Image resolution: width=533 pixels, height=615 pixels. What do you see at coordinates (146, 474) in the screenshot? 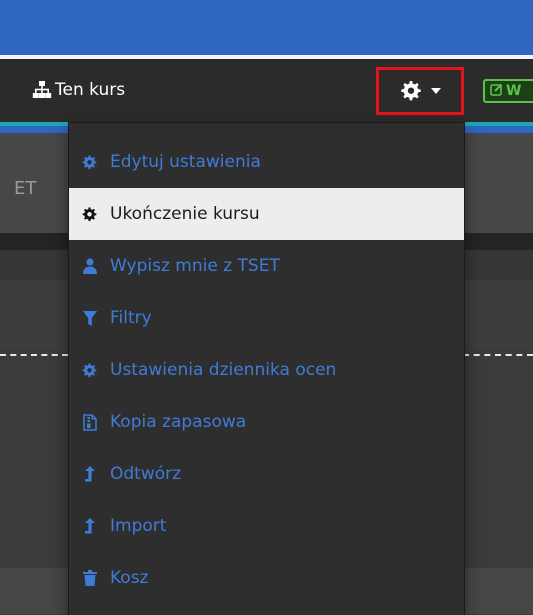
I see `menu-item-label: Odtwórz` at bounding box center [146, 474].